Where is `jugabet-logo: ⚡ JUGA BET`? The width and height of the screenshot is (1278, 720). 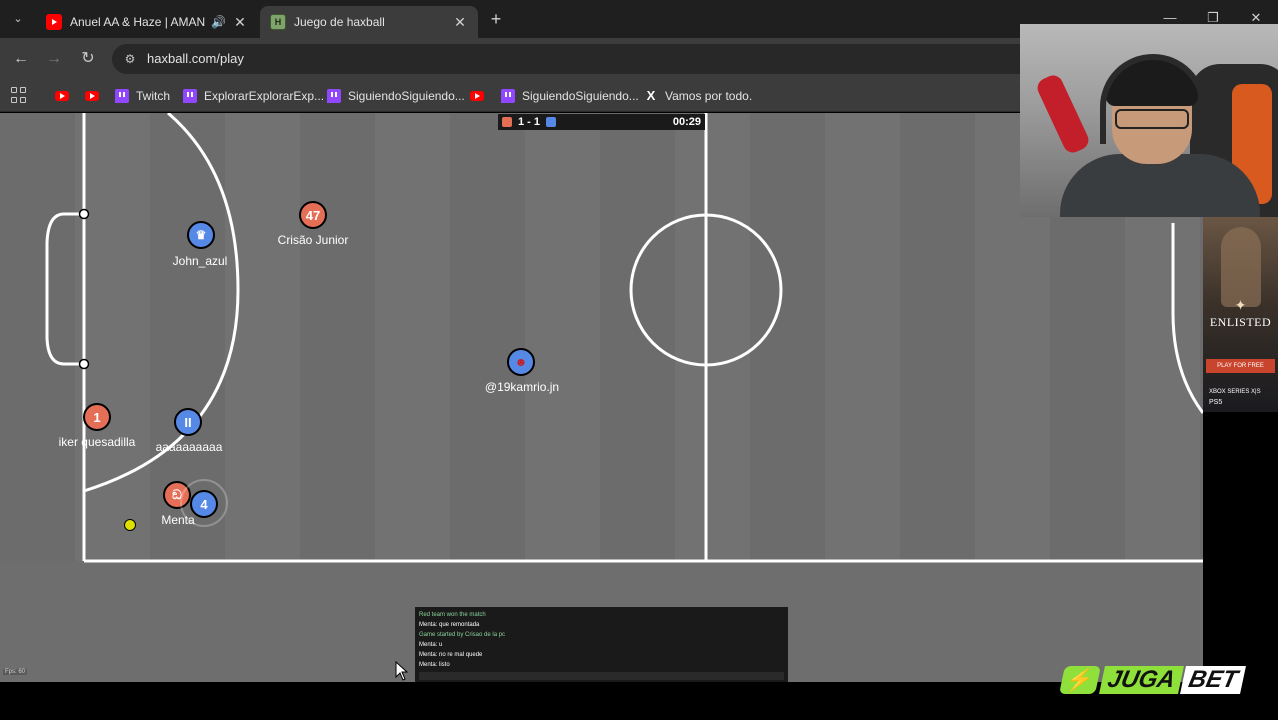 jugabet-logo: ⚡ JUGA BET is located at coordinates (1152, 680).